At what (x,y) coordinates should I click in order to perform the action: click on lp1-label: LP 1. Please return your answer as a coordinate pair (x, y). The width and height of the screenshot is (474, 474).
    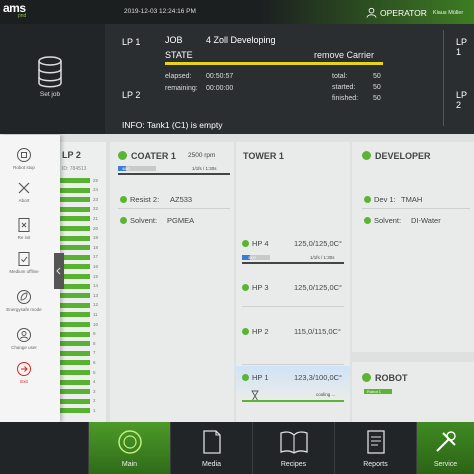
    Looking at the image, I should click on (131, 42).